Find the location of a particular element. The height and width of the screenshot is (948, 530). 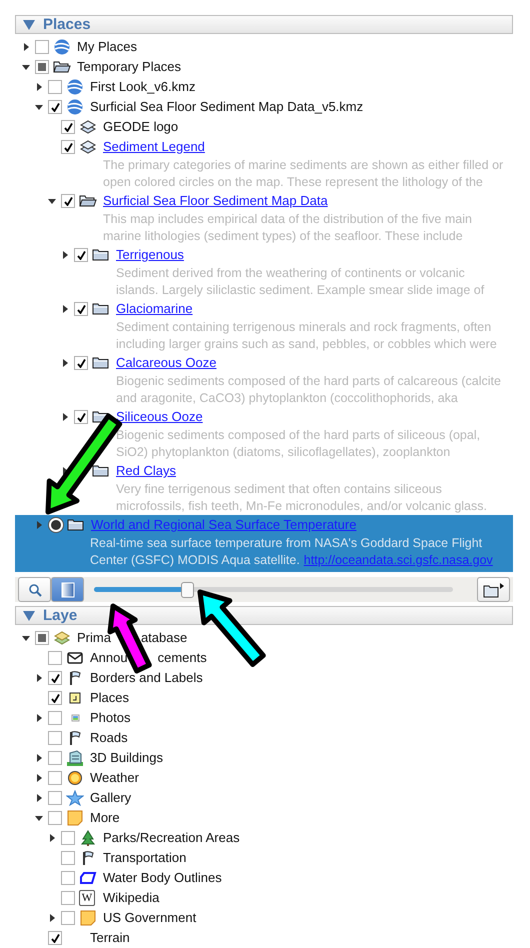

item-label: Photos is located at coordinates (110, 718).